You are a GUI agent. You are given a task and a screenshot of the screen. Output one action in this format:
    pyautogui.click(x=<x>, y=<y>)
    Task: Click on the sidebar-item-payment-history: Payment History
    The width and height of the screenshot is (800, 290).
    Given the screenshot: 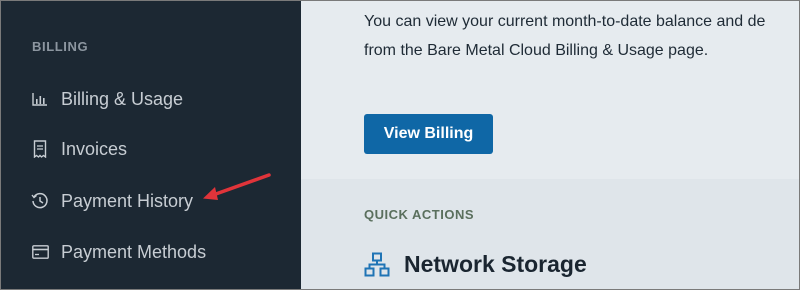 What is the action you would take?
    pyautogui.click(x=112, y=201)
    